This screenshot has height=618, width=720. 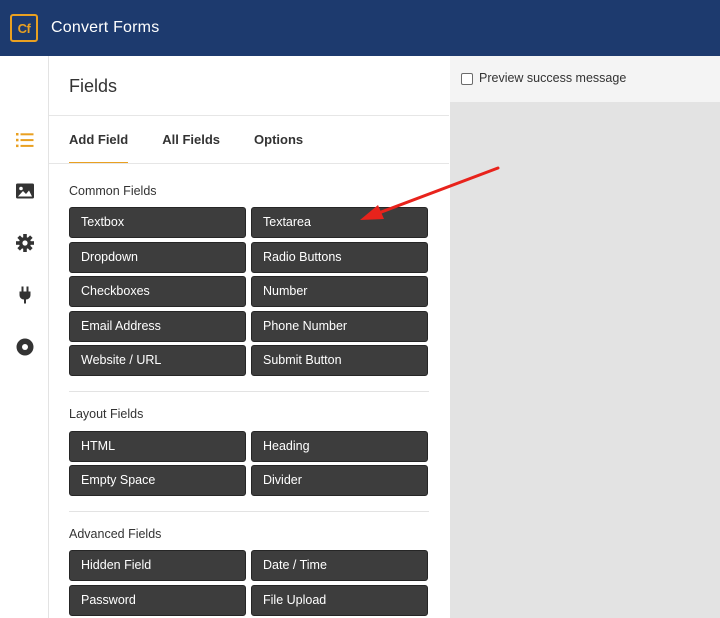 What do you see at coordinates (106, 414) in the screenshot?
I see `section-title-layout-fields: Layout Fields` at bounding box center [106, 414].